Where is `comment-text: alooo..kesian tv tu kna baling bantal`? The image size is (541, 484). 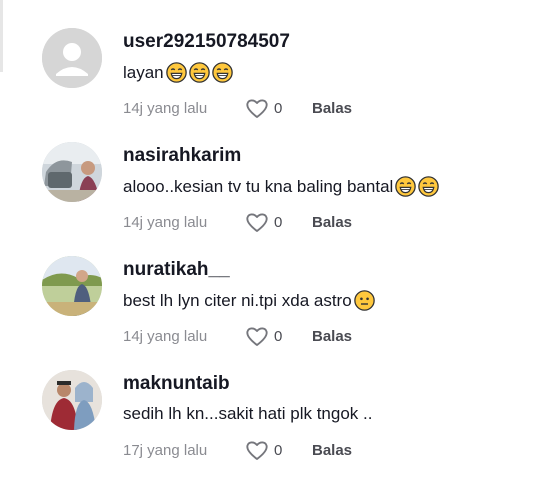
comment-text: alooo..kesian tv tu kna baling bantal is located at coordinates (281, 186).